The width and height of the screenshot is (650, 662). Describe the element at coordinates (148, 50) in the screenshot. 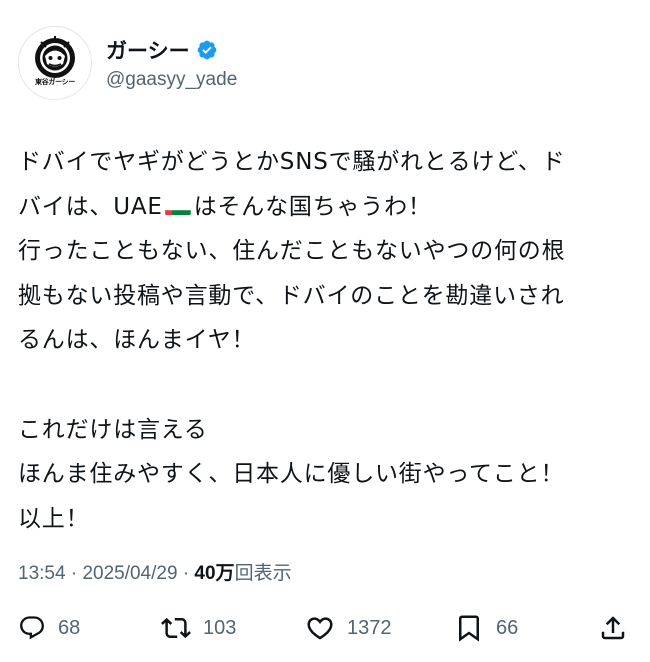

I see `display-name: ガーシー` at that location.